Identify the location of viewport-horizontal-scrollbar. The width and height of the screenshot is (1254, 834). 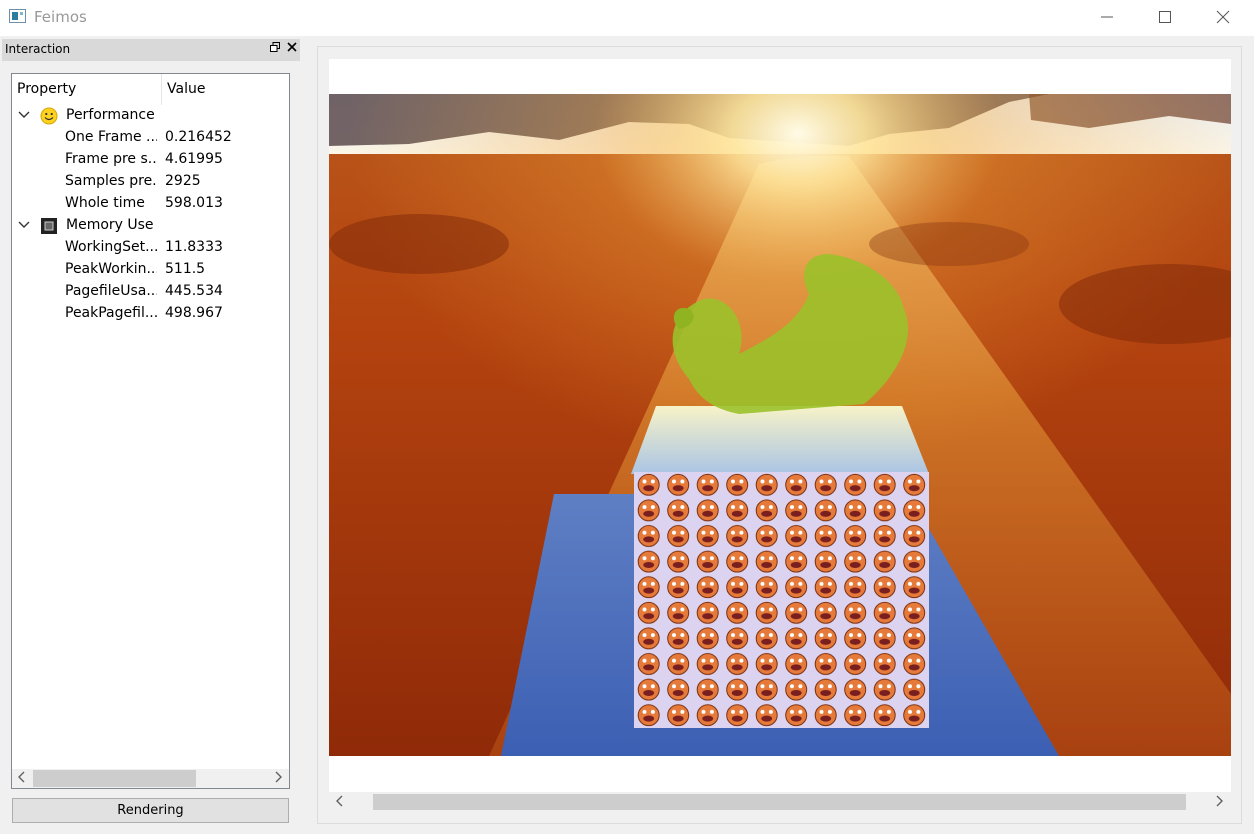
(780, 802).